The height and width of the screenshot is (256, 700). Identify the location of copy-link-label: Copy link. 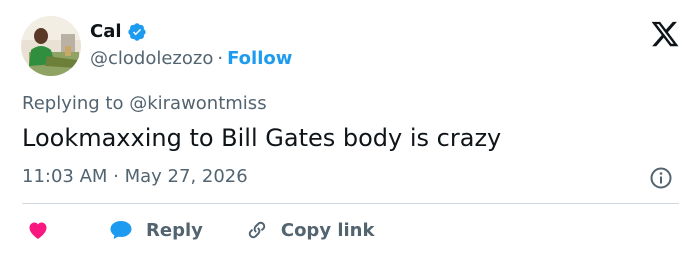
(327, 230).